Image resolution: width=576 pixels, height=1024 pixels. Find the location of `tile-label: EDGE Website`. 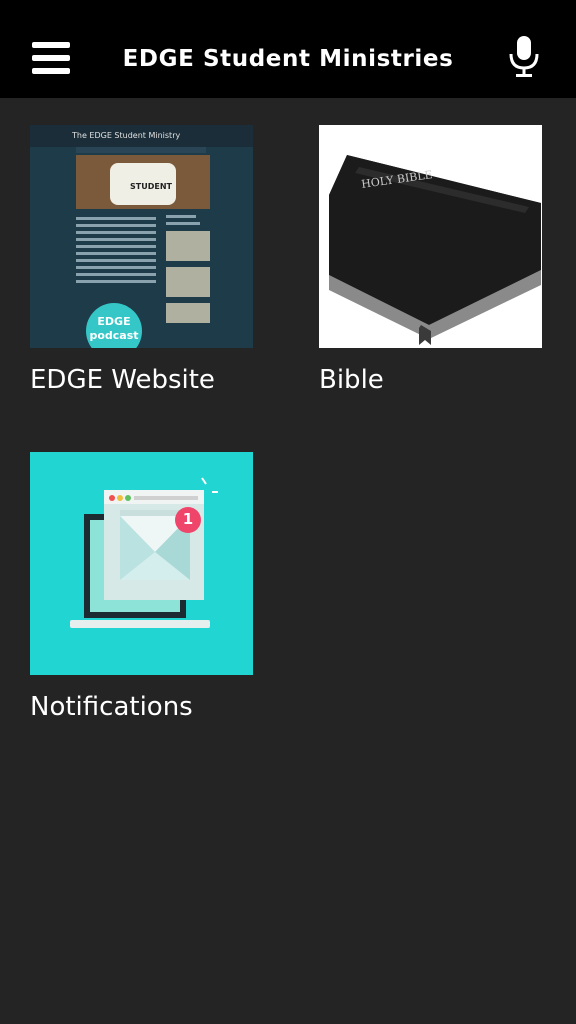

tile-label: EDGE Website is located at coordinates (122, 380).